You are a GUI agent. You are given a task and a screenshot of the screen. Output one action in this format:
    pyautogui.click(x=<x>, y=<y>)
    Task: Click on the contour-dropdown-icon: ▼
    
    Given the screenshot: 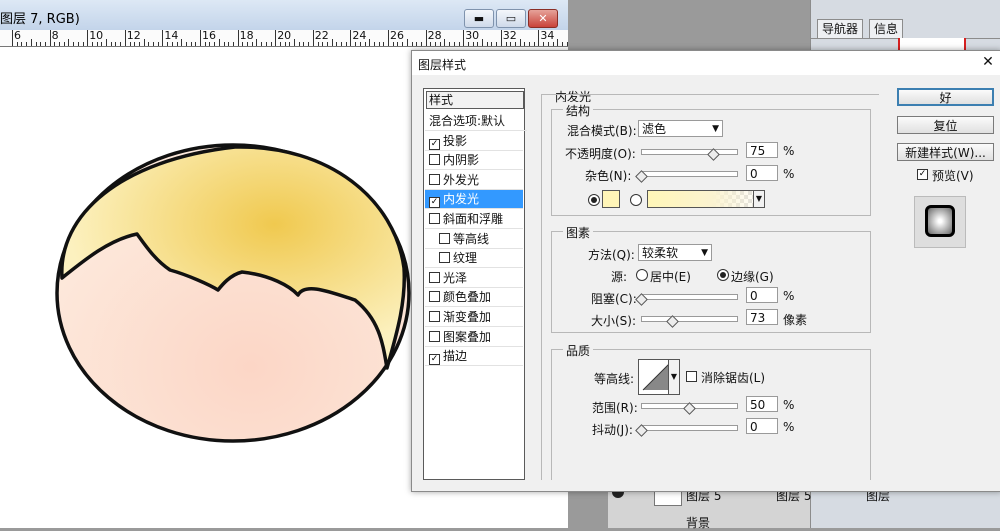 What is the action you would take?
    pyautogui.click(x=674, y=377)
    